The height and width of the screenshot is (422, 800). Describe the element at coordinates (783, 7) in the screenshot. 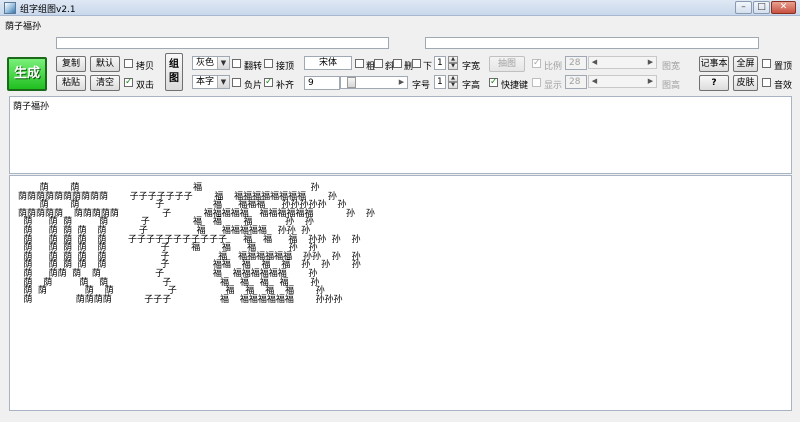

I see `close-icon: ✕` at that location.